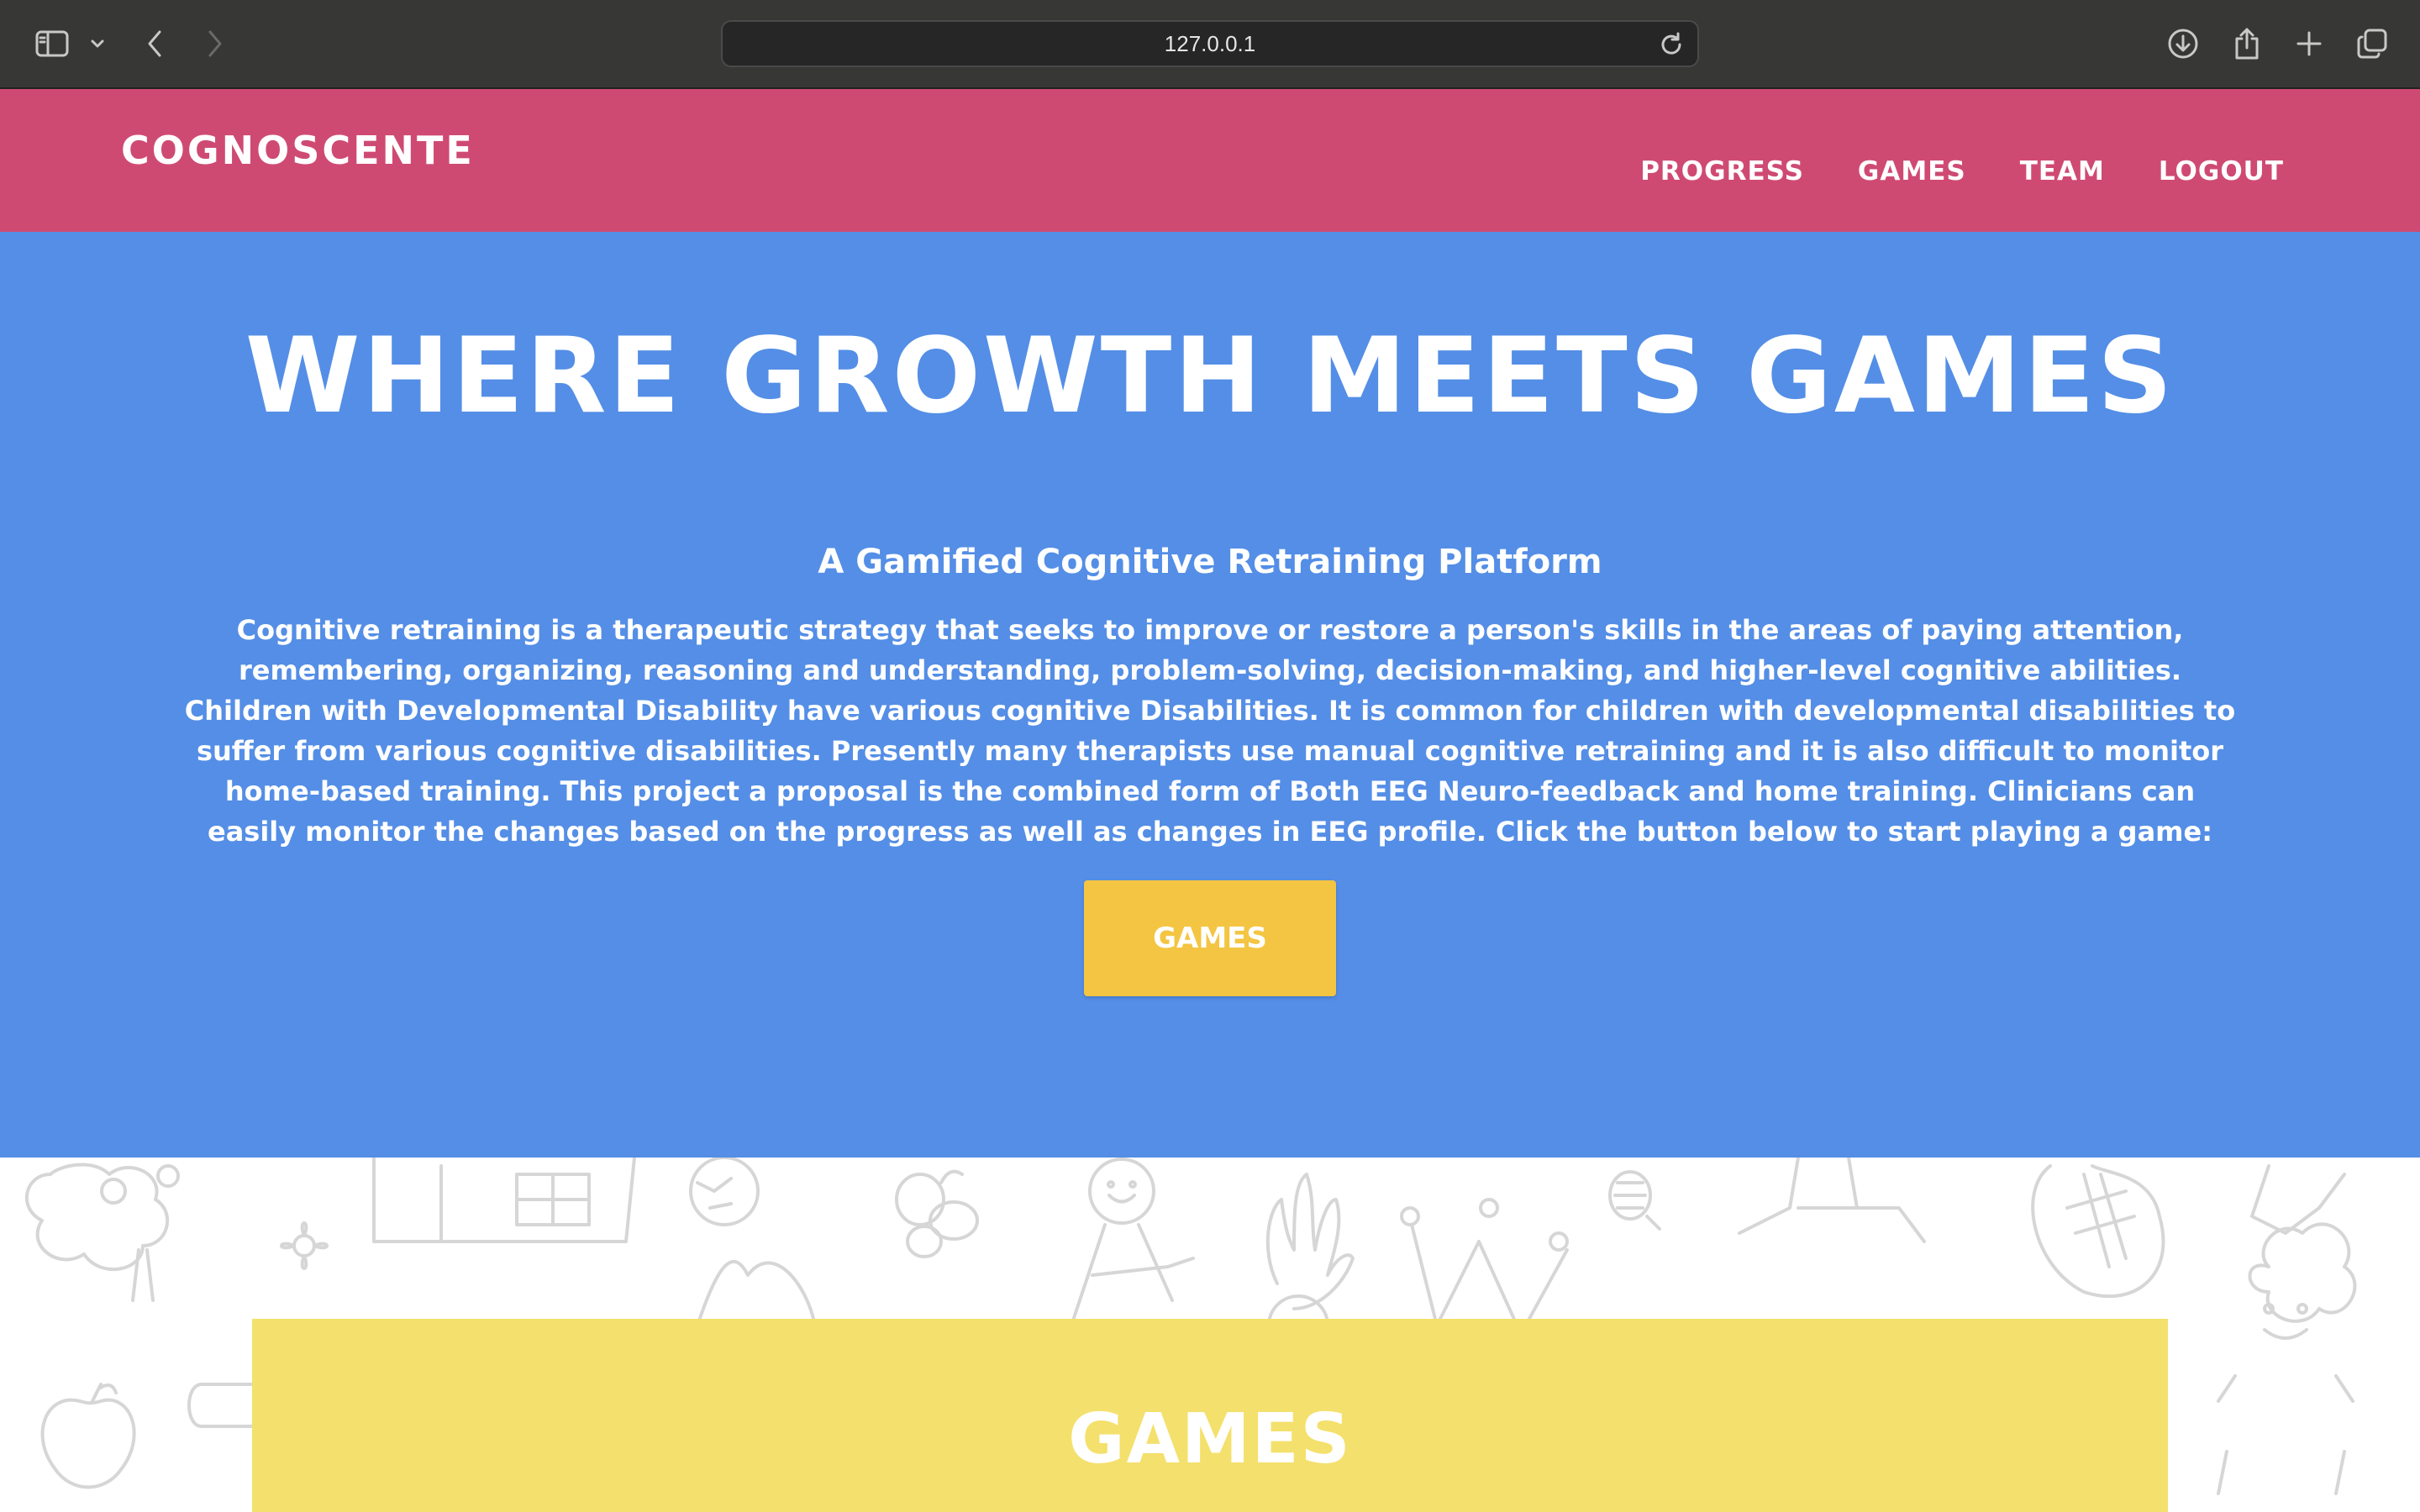 The height and width of the screenshot is (1512, 2420). I want to click on download-icon, so click(2183, 44).